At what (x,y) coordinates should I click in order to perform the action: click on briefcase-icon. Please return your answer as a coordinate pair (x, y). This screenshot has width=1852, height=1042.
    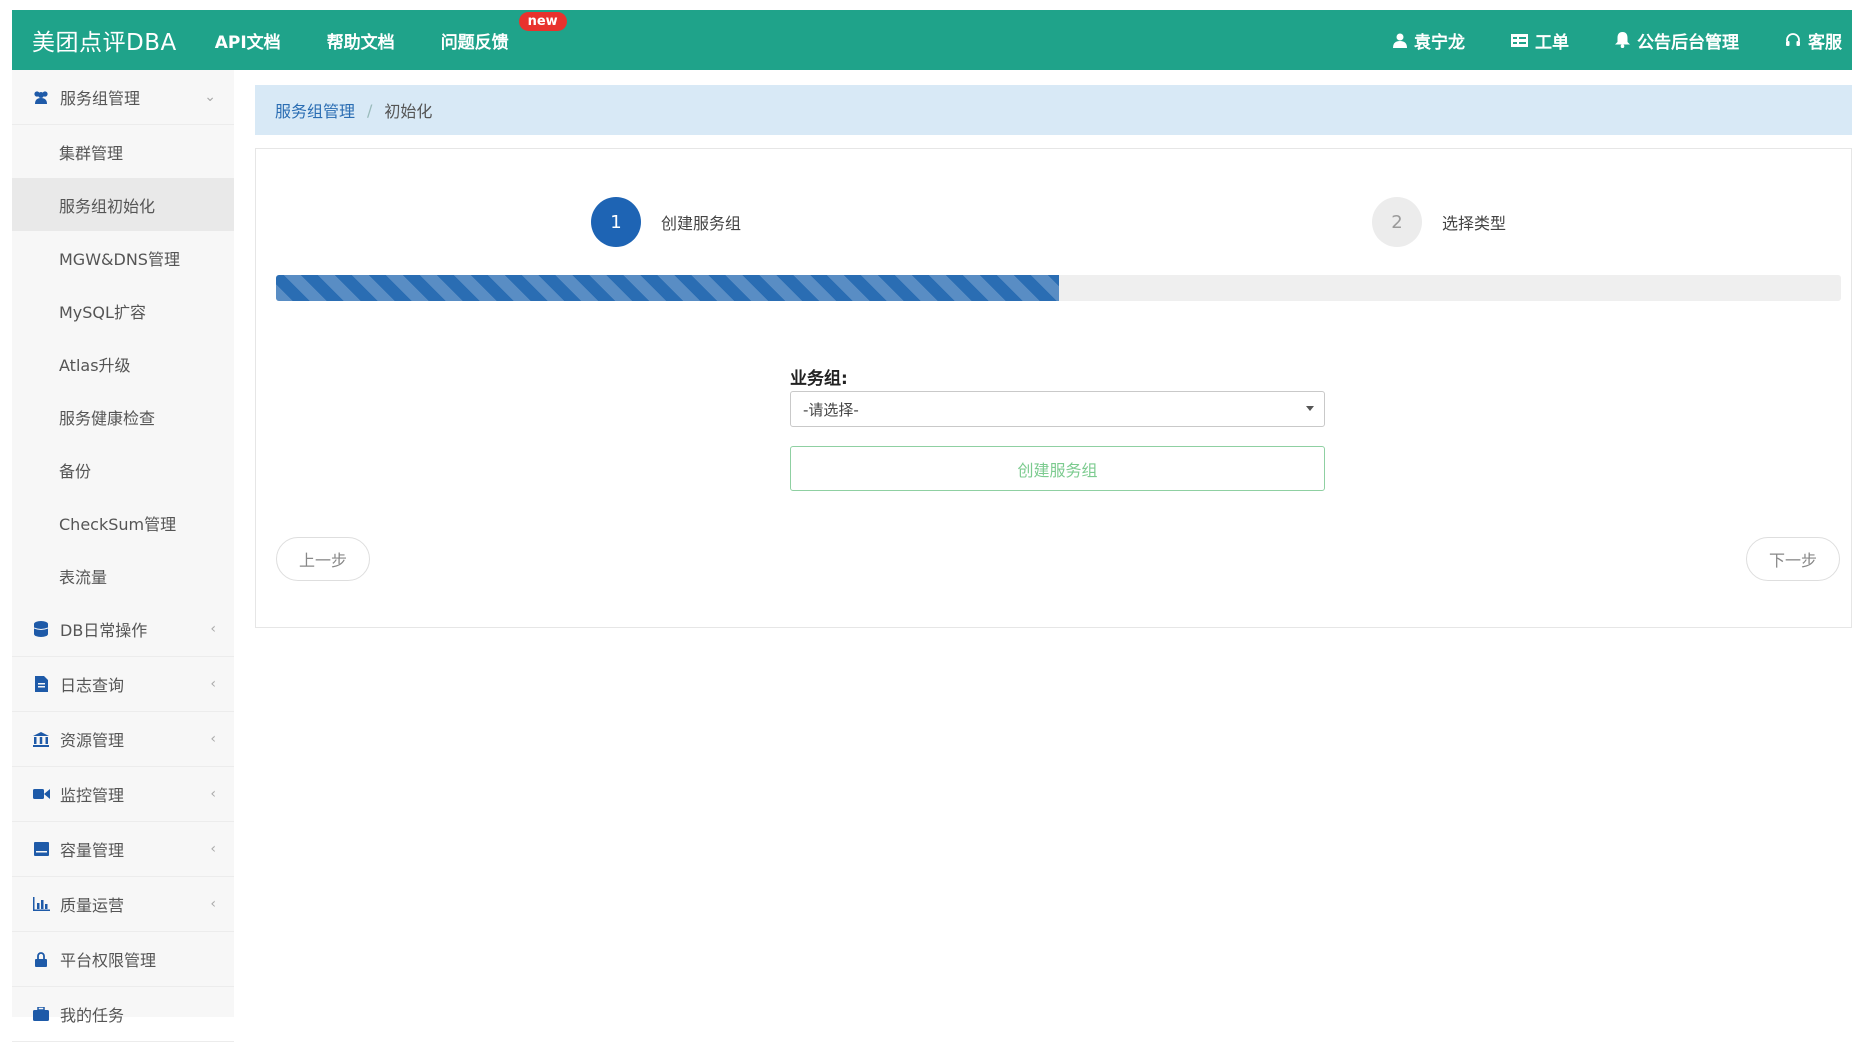
    Looking at the image, I should click on (41, 1014).